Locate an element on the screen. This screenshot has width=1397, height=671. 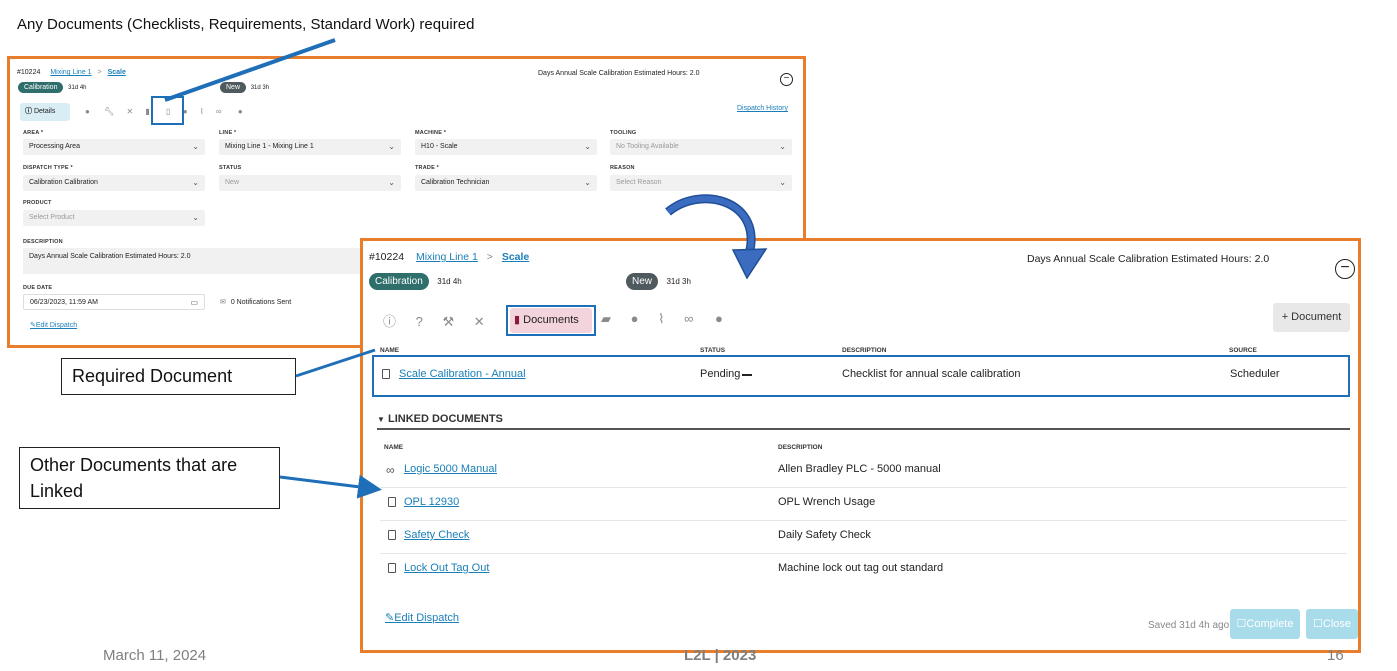
footer-date: March 11, 2024 is located at coordinates (155, 655).